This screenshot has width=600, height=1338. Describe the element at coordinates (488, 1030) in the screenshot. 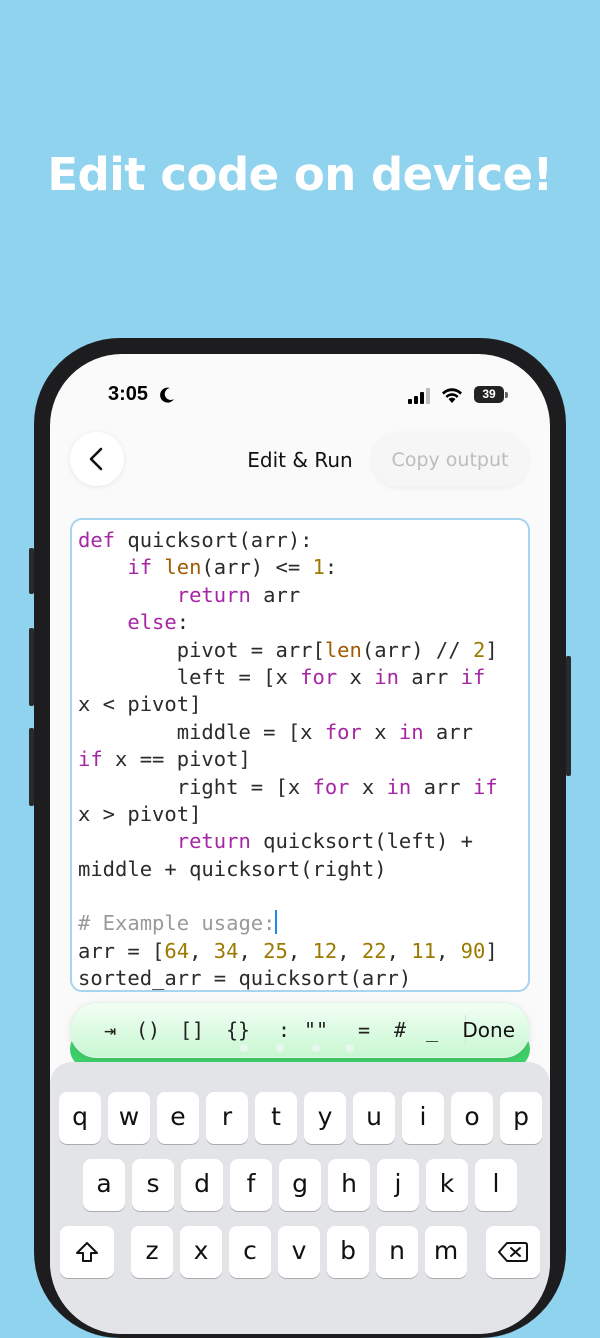

I see `done-button: Done` at that location.